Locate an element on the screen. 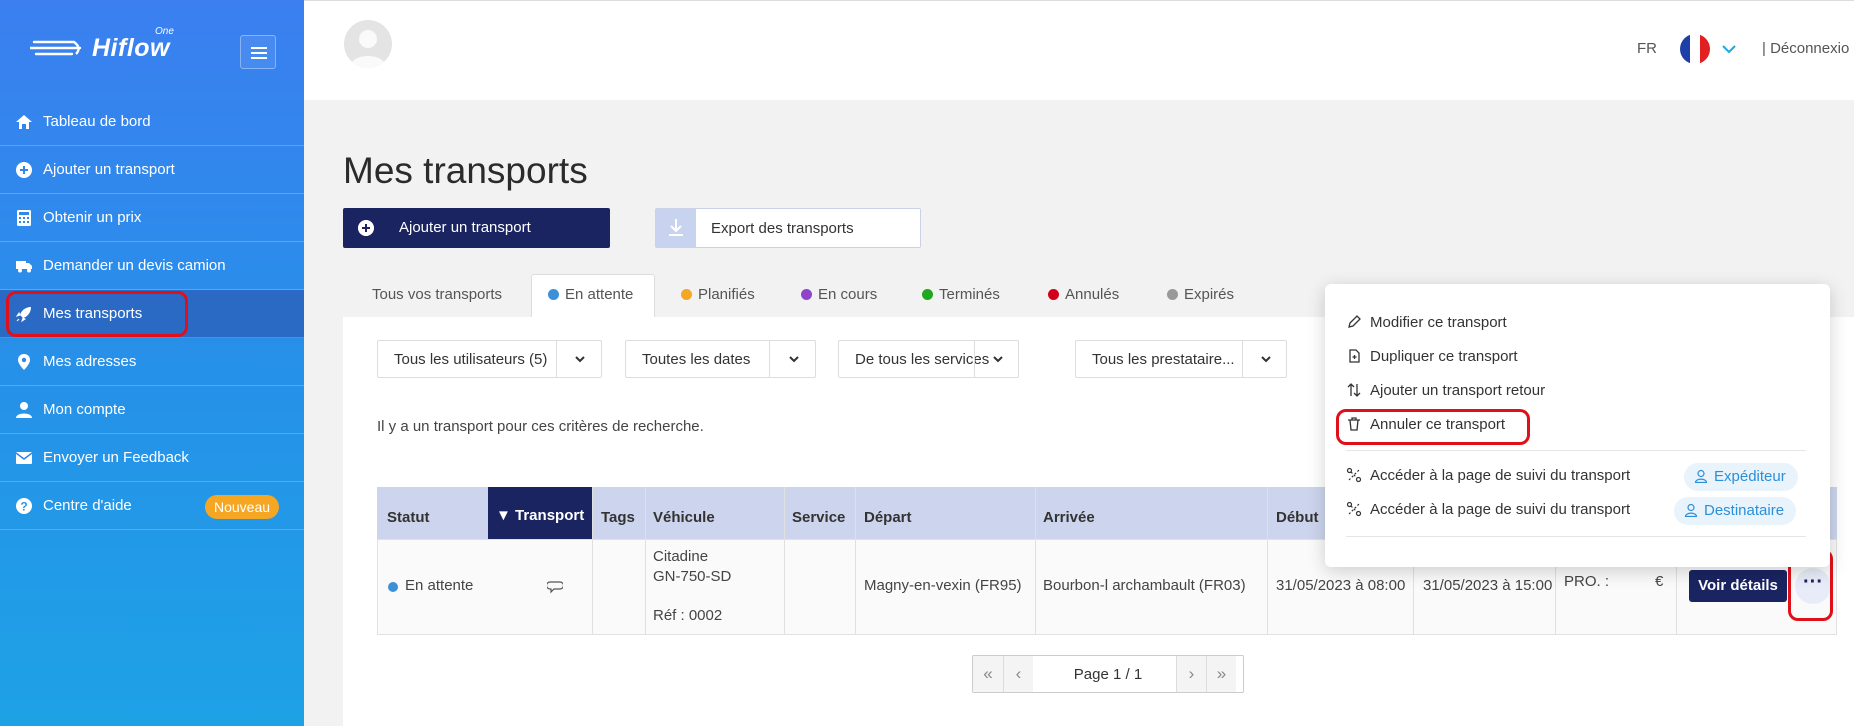 The image size is (1854, 726). download-icon is located at coordinates (676, 227).